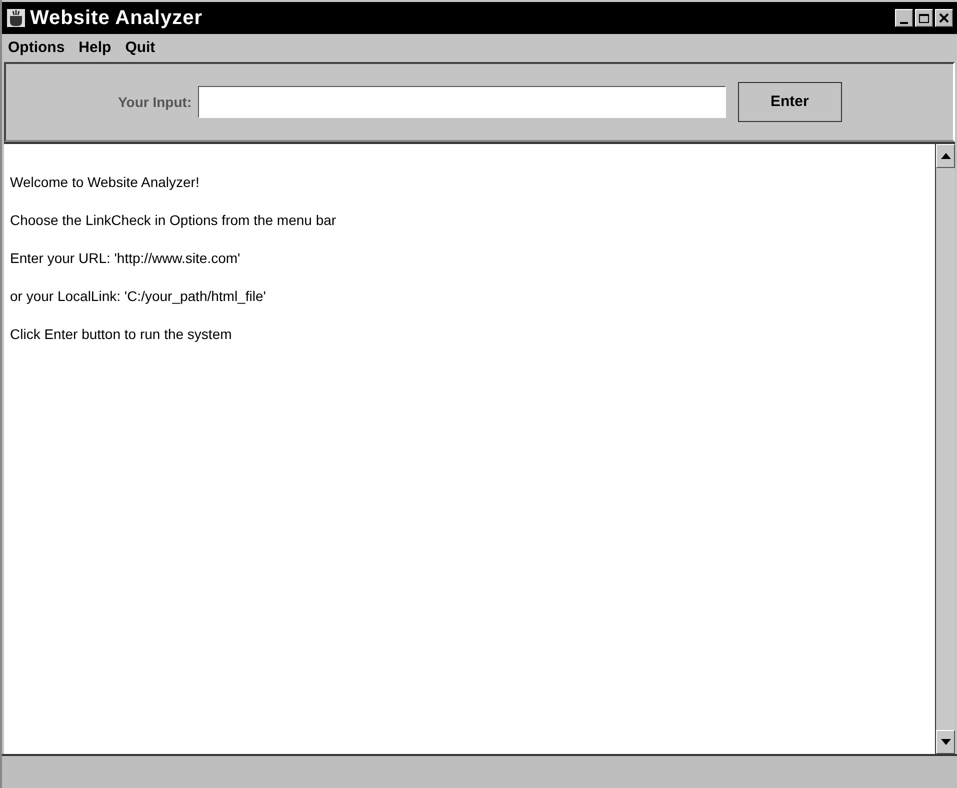 Image resolution: width=957 pixels, height=788 pixels. I want to click on menu-item: Options, so click(36, 48).